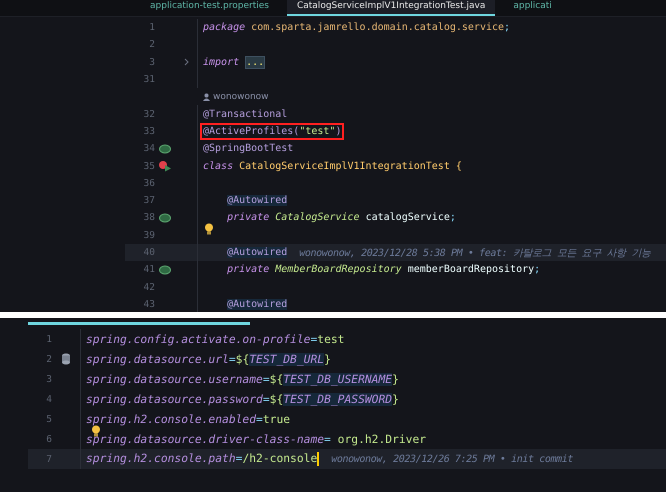 The width and height of the screenshot is (666, 492). What do you see at coordinates (48, 459) in the screenshot?
I see `line-number: 7` at bounding box center [48, 459].